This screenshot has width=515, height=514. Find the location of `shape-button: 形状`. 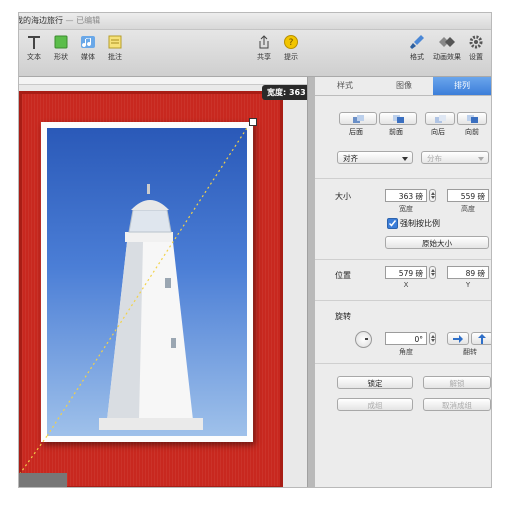

shape-button: 形状 is located at coordinates (61, 48).